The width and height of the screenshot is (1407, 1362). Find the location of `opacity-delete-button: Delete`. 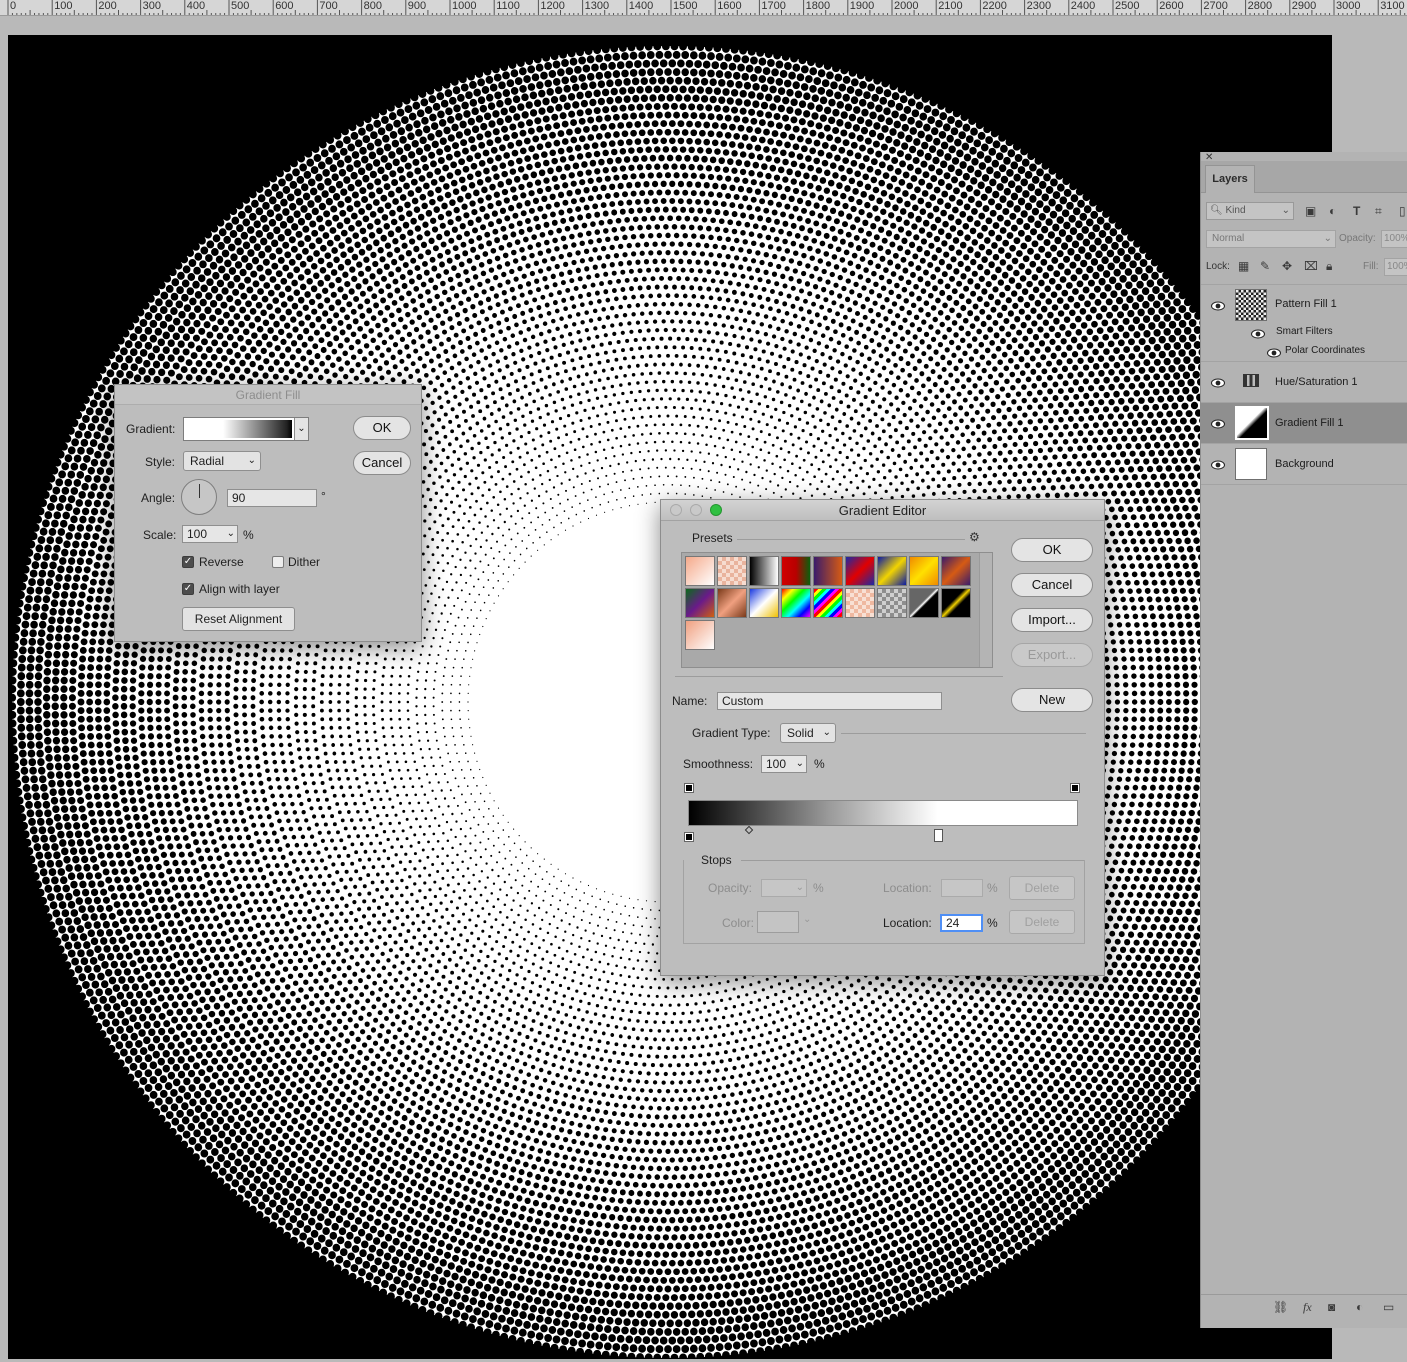

opacity-delete-button: Delete is located at coordinates (1042, 888).